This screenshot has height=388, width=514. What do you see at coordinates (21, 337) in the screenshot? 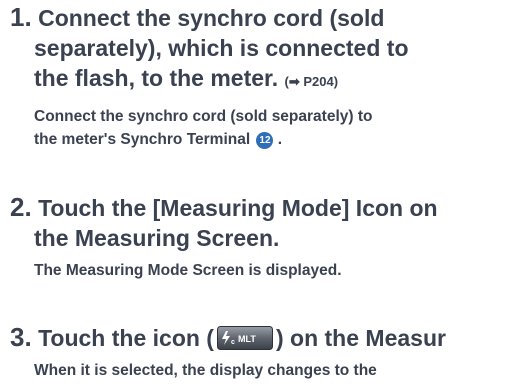
I see `step-3-number: 3.` at bounding box center [21, 337].